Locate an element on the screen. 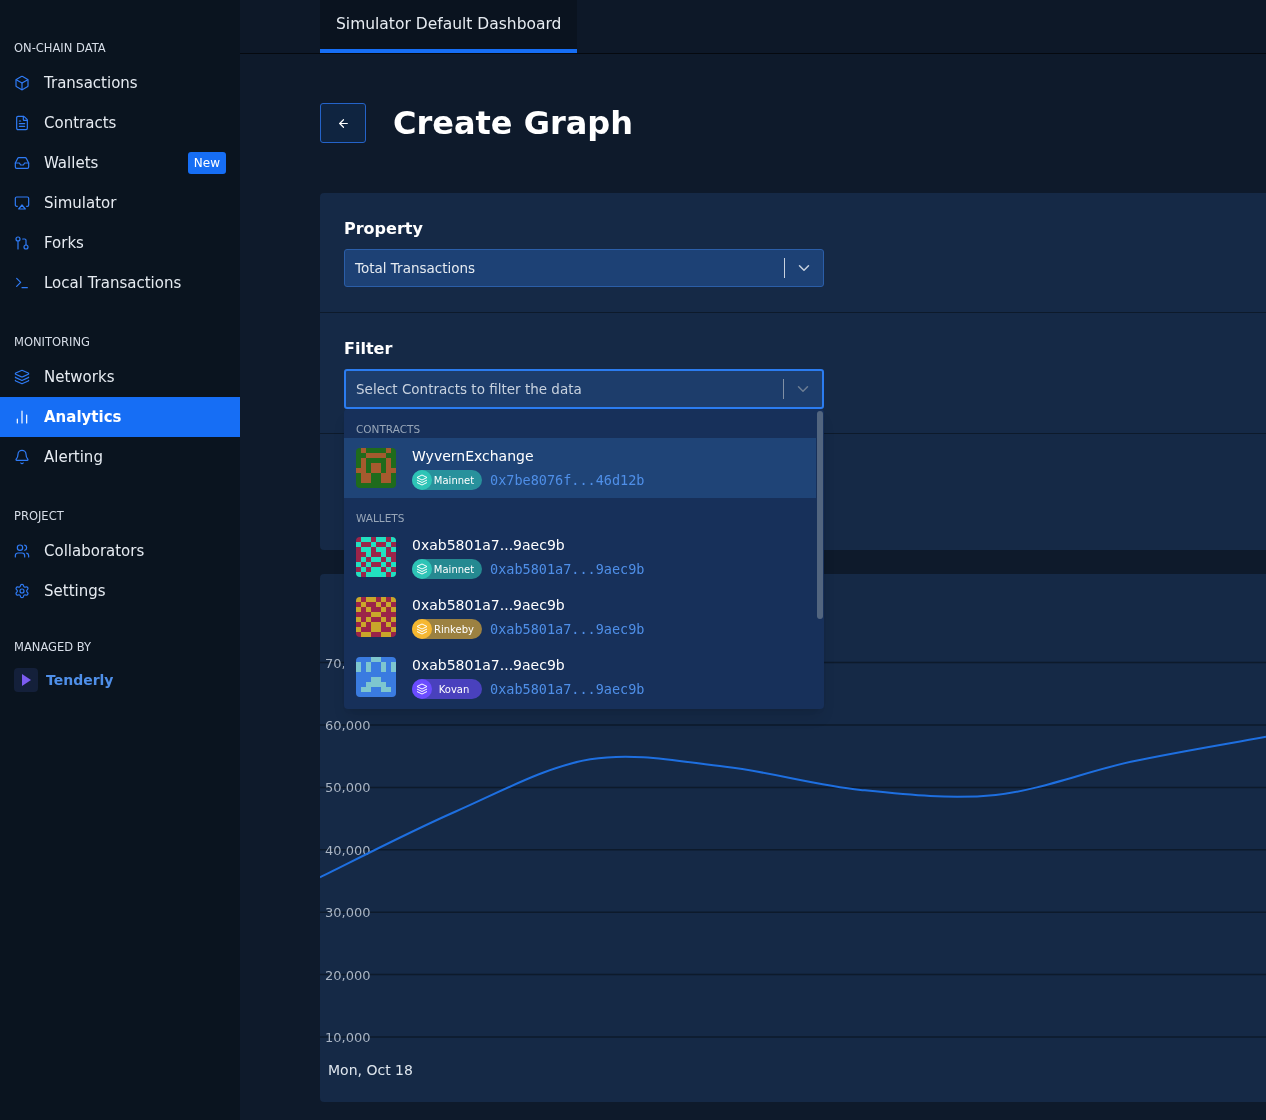 This screenshot has width=1266, height=1120. y-axis-label: 10,000 is located at coordinates (348, 1037).